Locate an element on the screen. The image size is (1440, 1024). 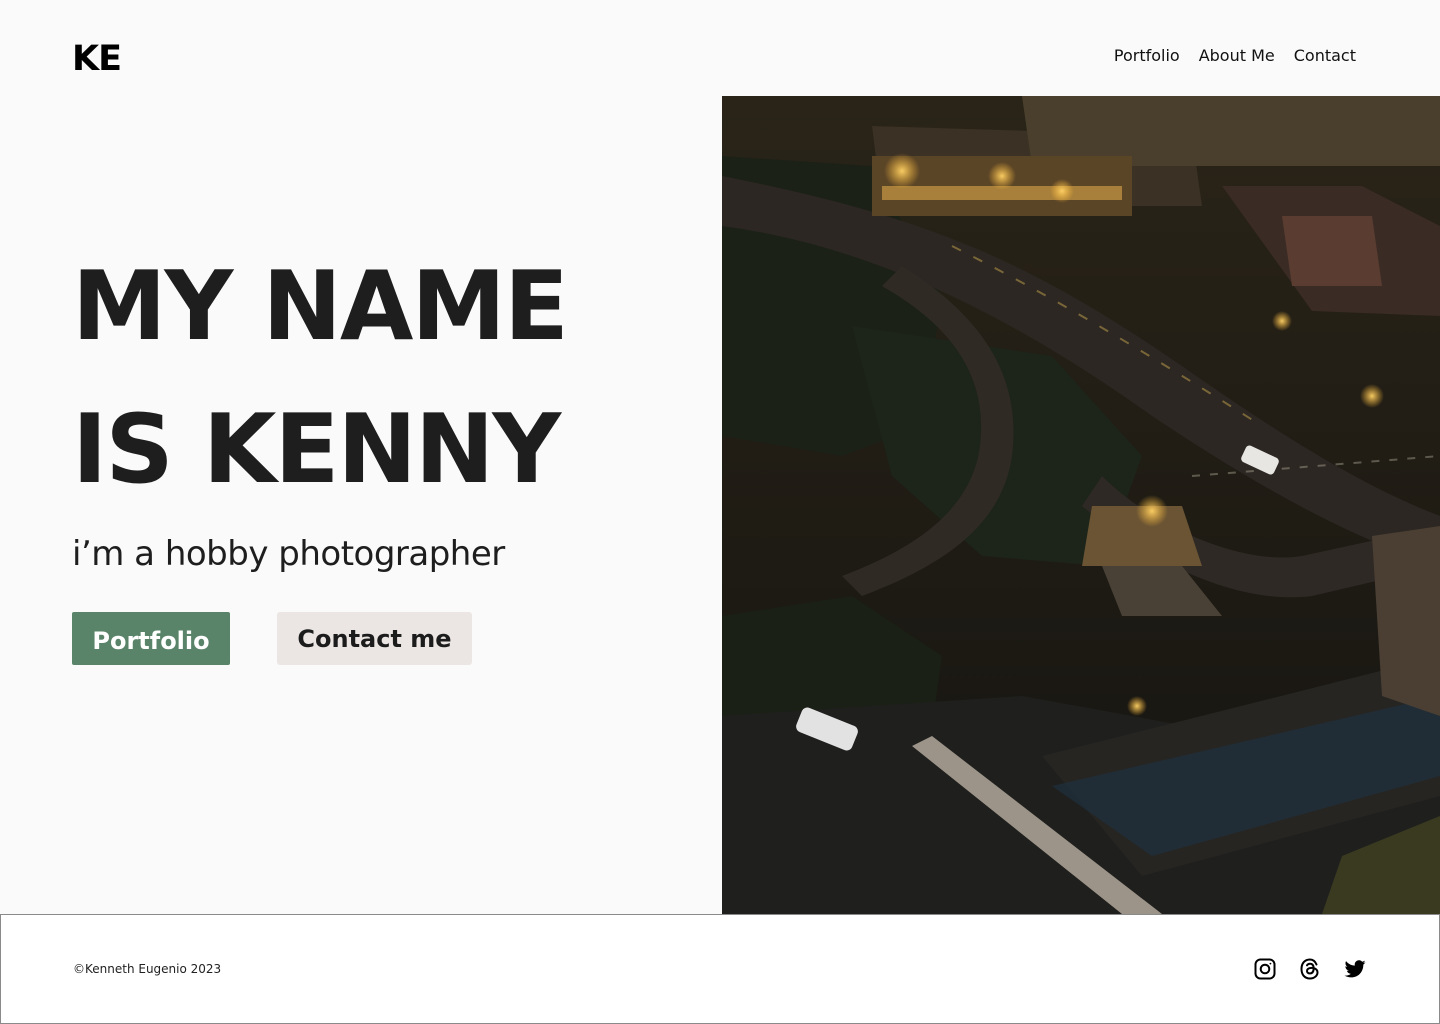
threads-icon is located at coordinates (1310, 969).